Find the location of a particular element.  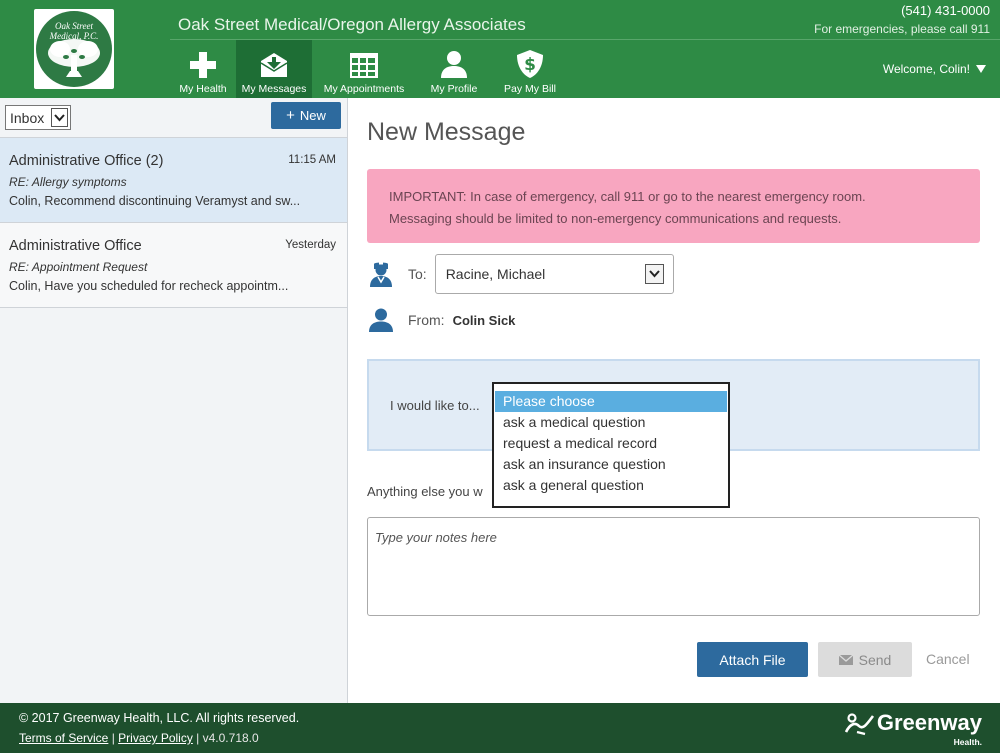

message-subject: RE: Allergy symptoms is located at coordinates (68, 182).